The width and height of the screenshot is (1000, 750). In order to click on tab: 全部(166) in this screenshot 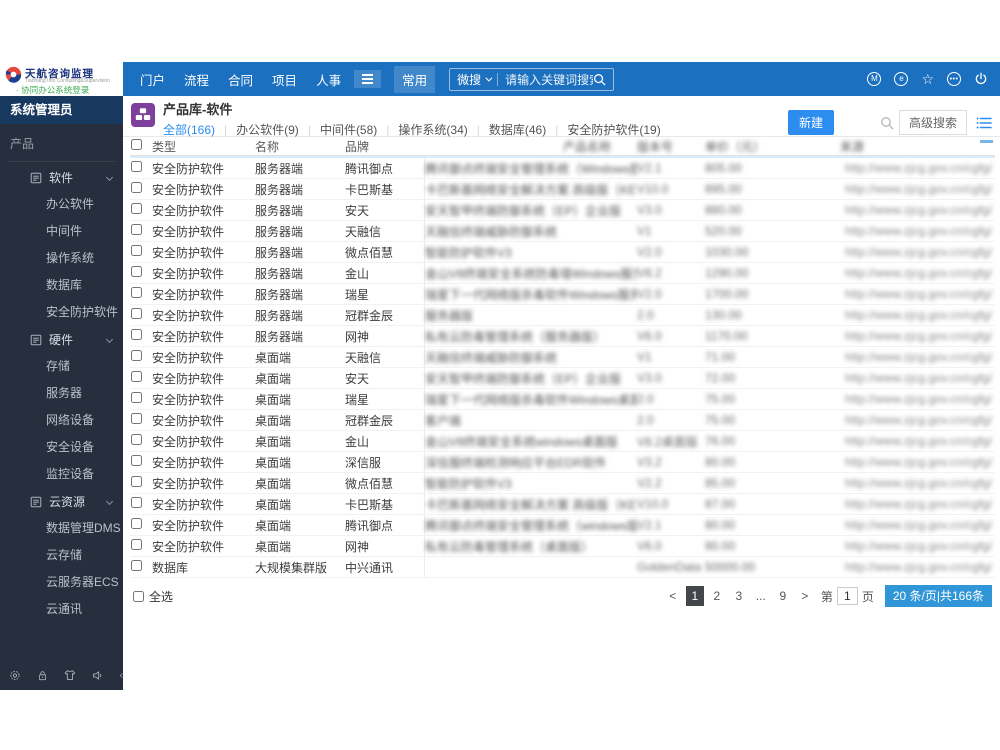, I will do `click(189, 129)`.